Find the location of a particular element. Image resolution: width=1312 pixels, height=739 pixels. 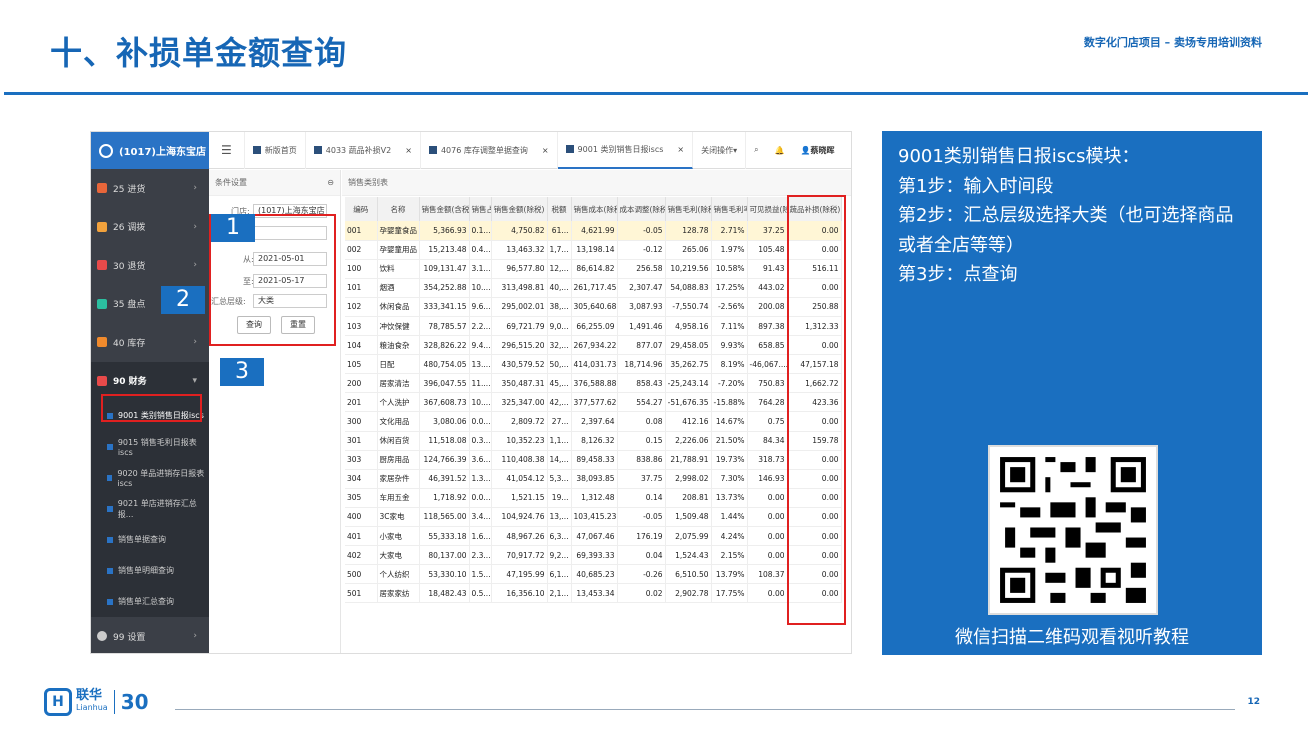

table-cell: 377,577.62 is located at coordinates (594, 402).